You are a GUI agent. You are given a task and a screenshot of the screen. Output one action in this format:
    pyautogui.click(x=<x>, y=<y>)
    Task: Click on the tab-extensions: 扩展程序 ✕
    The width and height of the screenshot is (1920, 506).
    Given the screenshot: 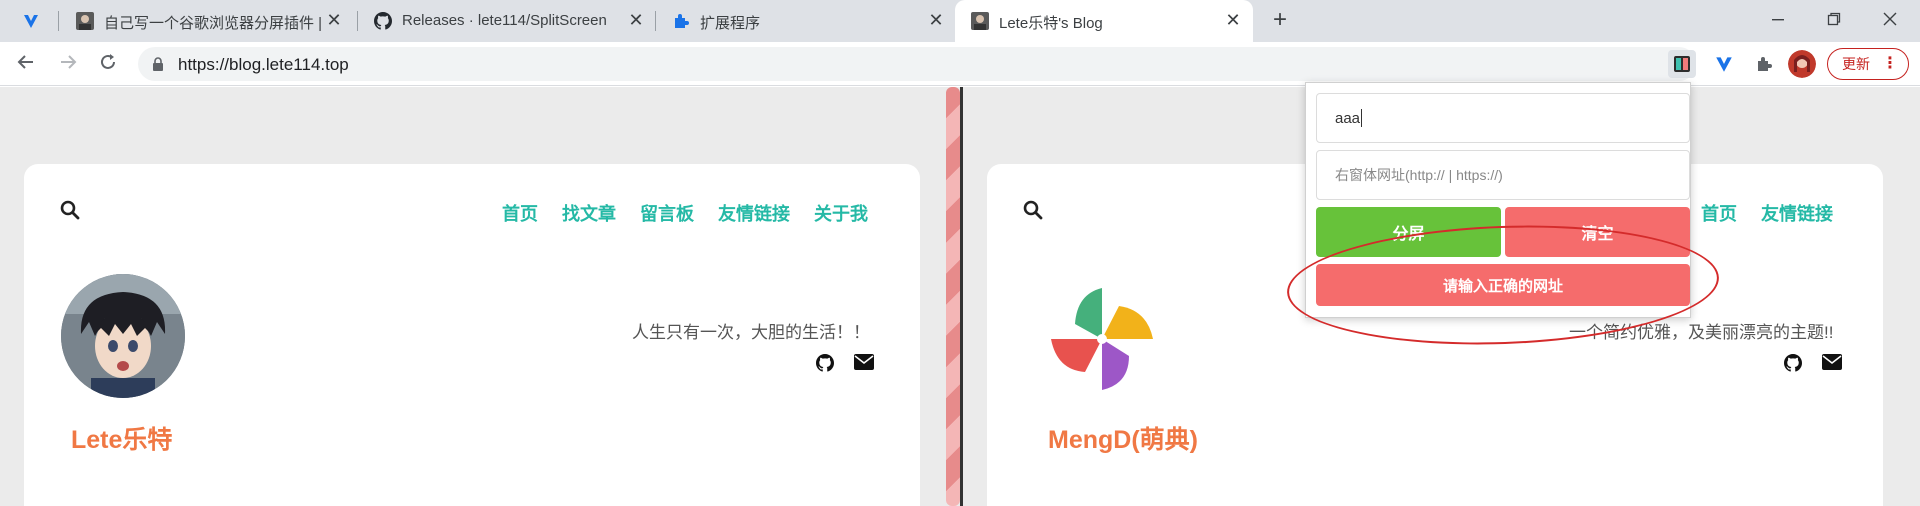 What is the action you would take?
    pyautogui.click(x=805, y=21)
    